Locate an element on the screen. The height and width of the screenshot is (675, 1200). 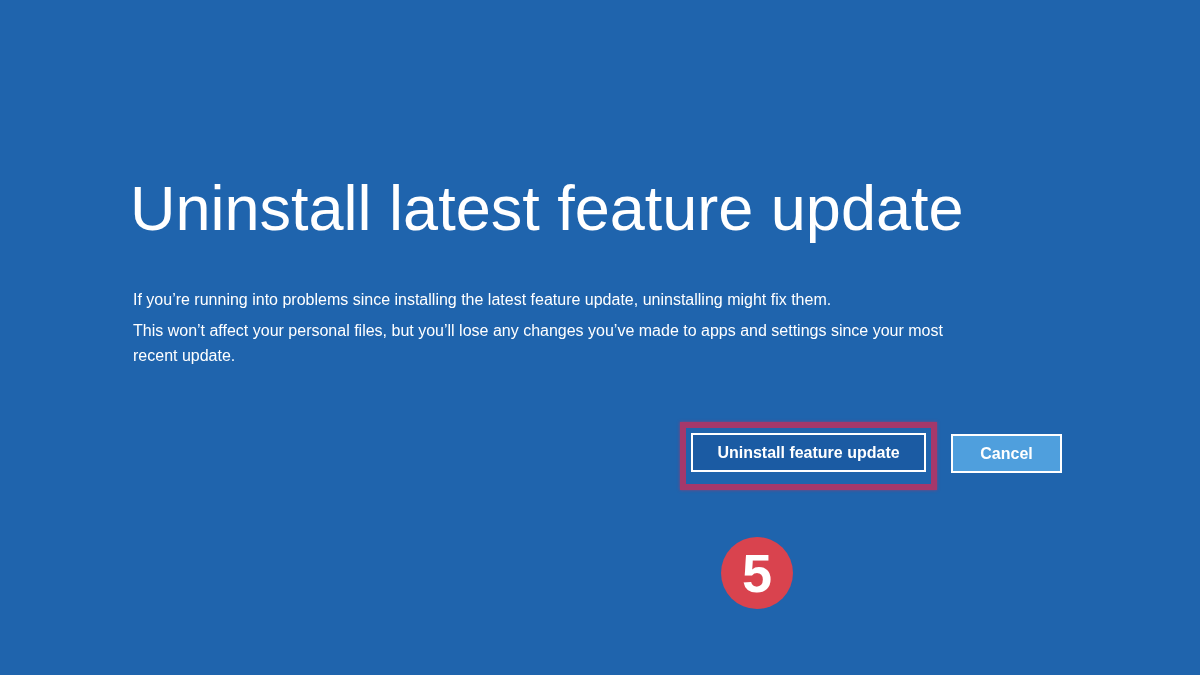
primary-button: Uninstall feature update is located at coordinates (808, 452).